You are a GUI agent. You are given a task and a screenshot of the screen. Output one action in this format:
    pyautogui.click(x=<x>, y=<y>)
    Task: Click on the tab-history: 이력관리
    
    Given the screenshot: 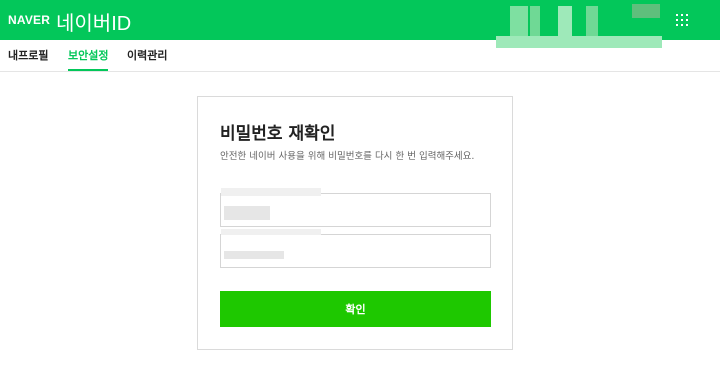 What is the action you would take?
    pyautogui.click(x=147, y=55)
    